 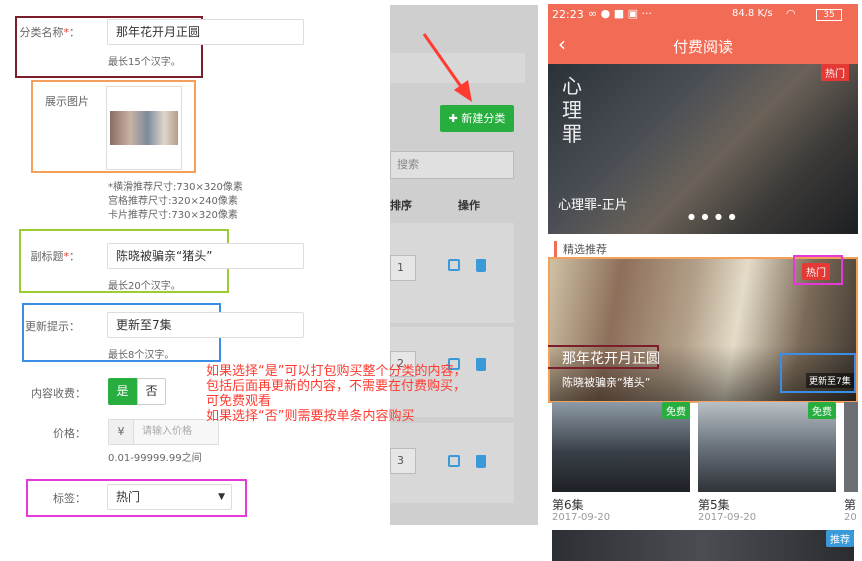 What do you see at coordinates (752, 13) in the screenshot?
I see `network-speed: 84.8 K/s` at bounding box center [752, 13].